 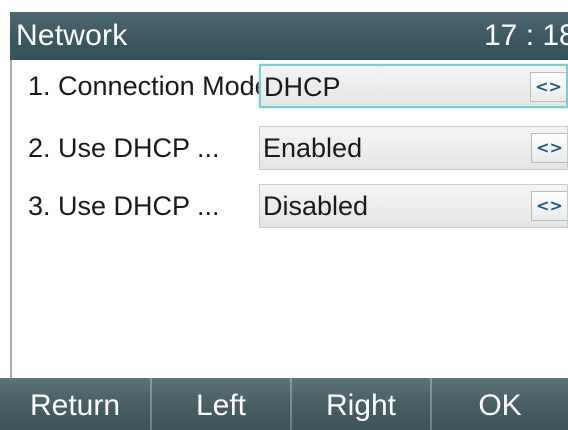 I want to click on connection-mode-selector: DHCP <>, so click(x=413, y=86).